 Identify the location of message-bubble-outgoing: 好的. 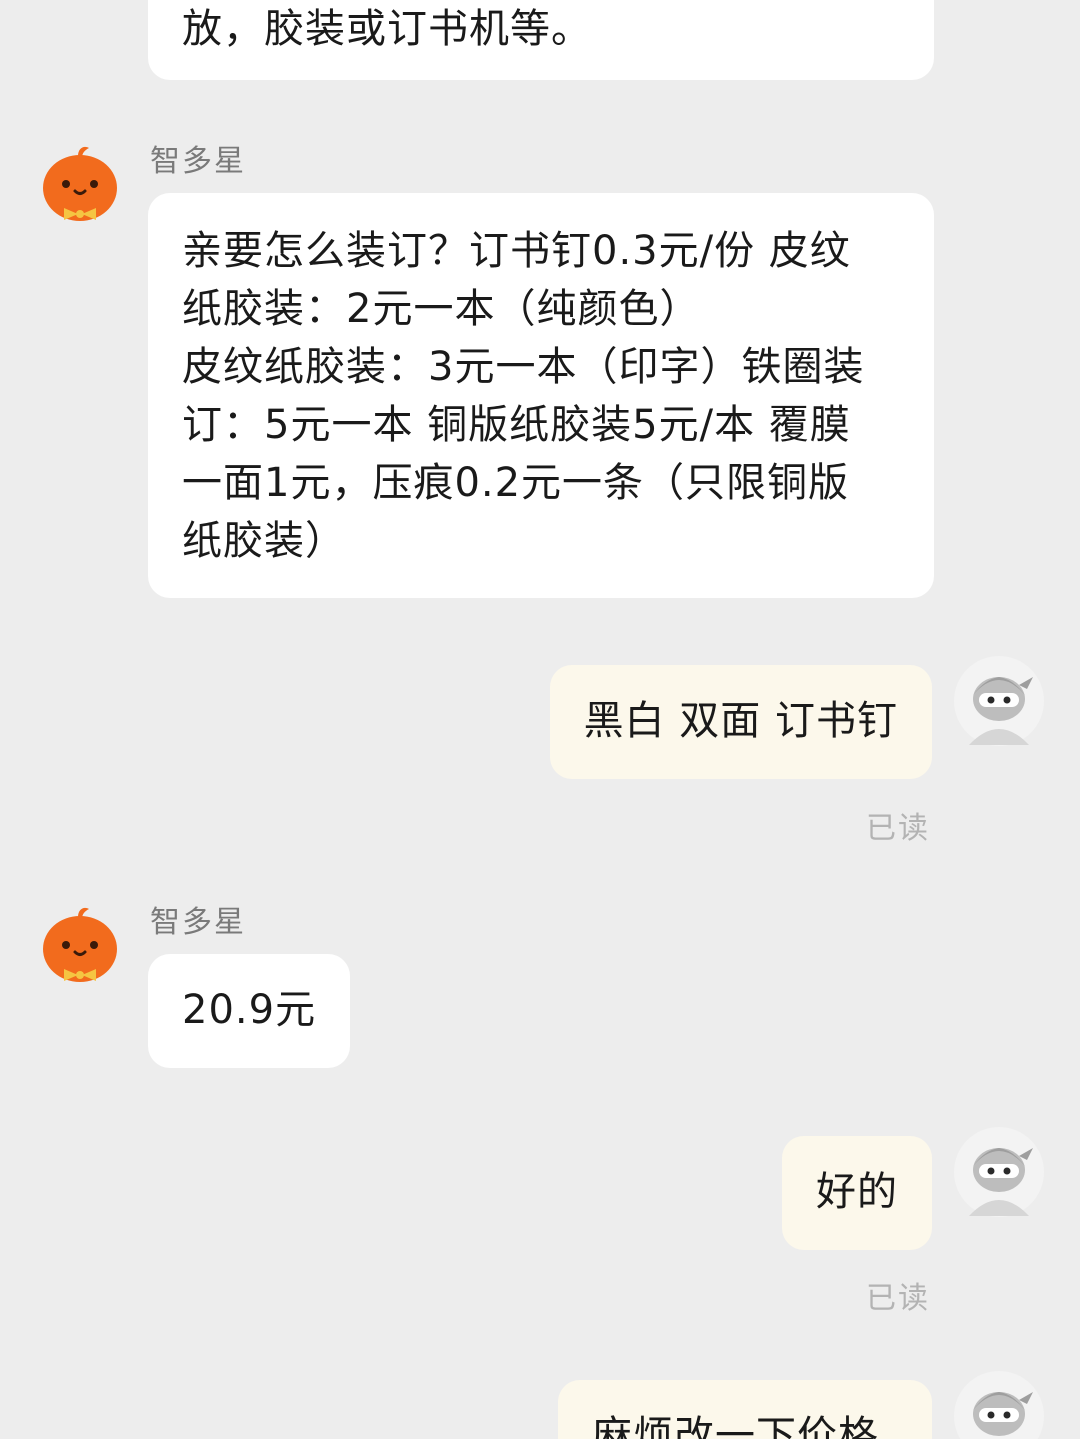
(857, 1193).